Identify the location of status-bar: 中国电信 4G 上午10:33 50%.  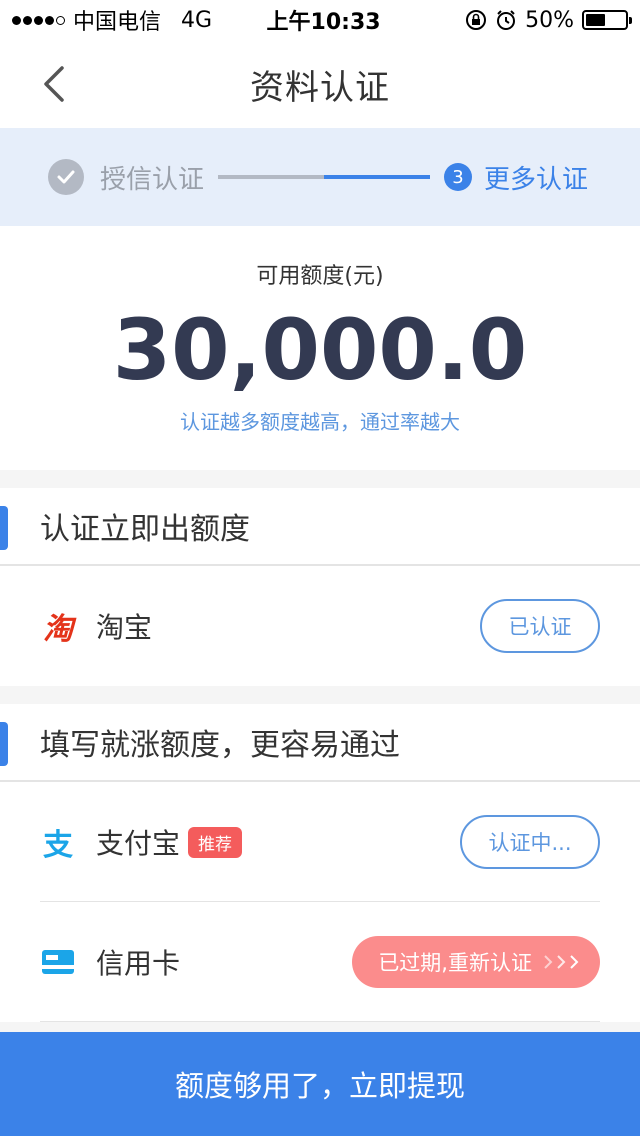
(320, 20).